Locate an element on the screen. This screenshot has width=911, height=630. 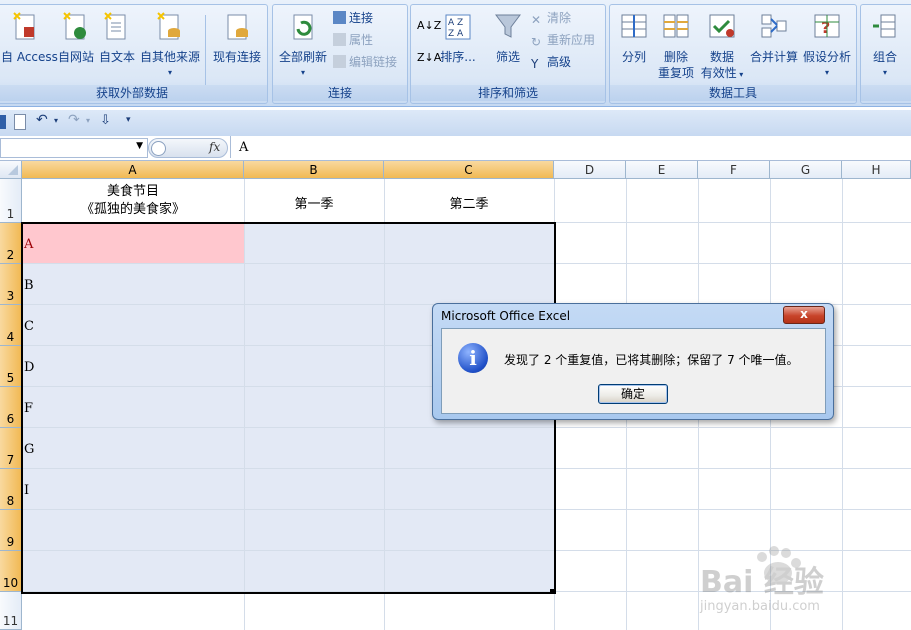
from-access-button: 自 Access is located at coordinates (29, 38).